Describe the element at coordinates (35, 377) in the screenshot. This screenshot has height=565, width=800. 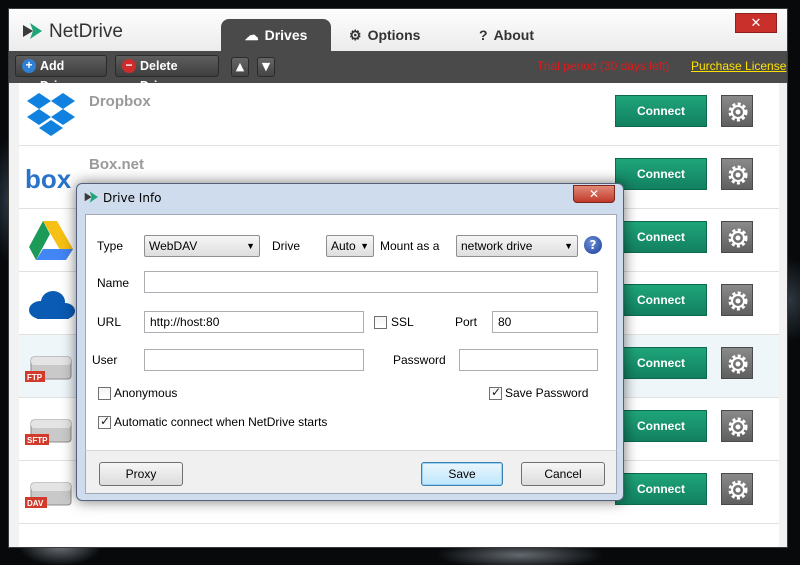
I see `svg-text: FTP` at that location.